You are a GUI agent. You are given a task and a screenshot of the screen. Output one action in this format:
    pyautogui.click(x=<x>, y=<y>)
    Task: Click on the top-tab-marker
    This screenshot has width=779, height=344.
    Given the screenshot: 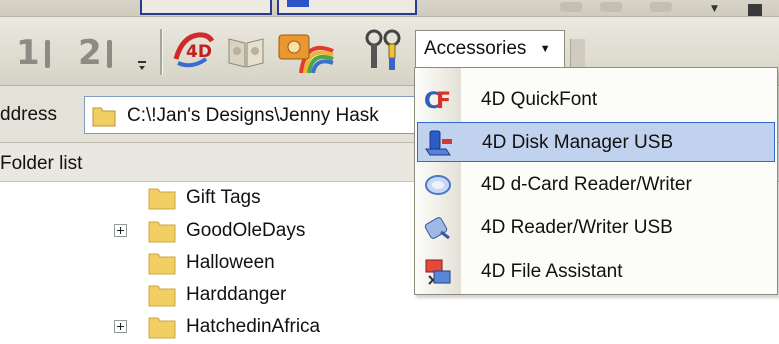 What is the action you would take?
    pyautogui.click(x=298, y=3)
    